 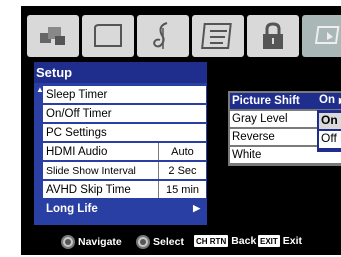 I want to click on tab-audio, so click(x=163, y=36).